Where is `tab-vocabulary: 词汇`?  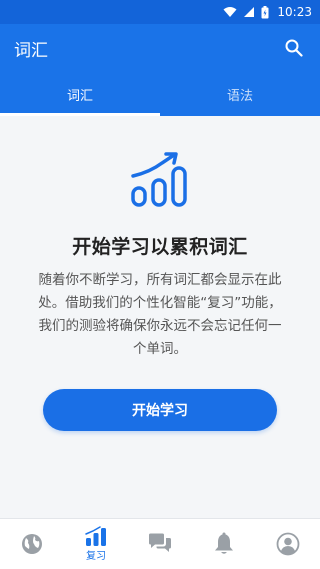
tab-vocabulary: 词汇 is located at coordinates (80, 94).